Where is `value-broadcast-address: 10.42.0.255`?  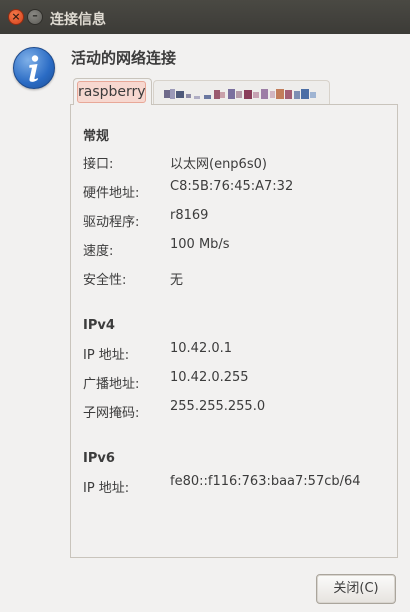
value-broadcast-address: 10.42.0.255 is located at coordinates (209, 377).